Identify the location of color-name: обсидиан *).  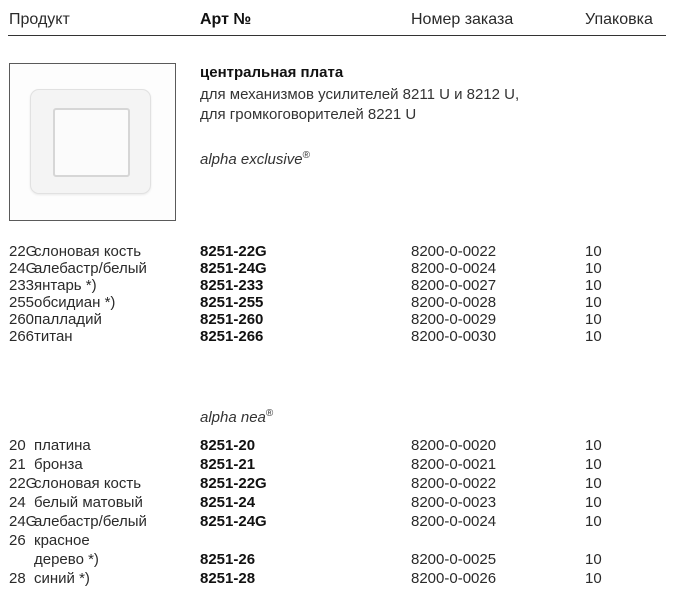
(75, 302).